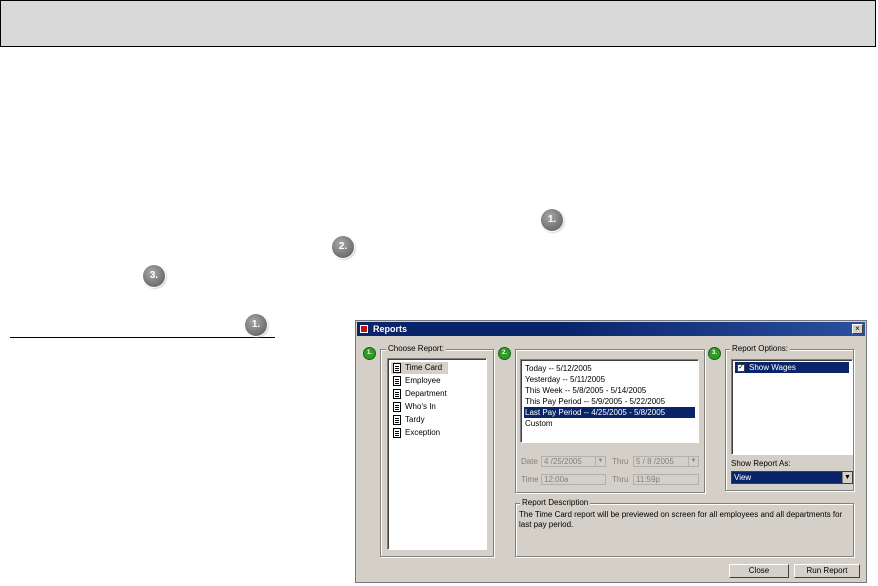  Describe the element at coordinates (573, 479) in the screenshot. I see `time-field: 12:00a` at that location.